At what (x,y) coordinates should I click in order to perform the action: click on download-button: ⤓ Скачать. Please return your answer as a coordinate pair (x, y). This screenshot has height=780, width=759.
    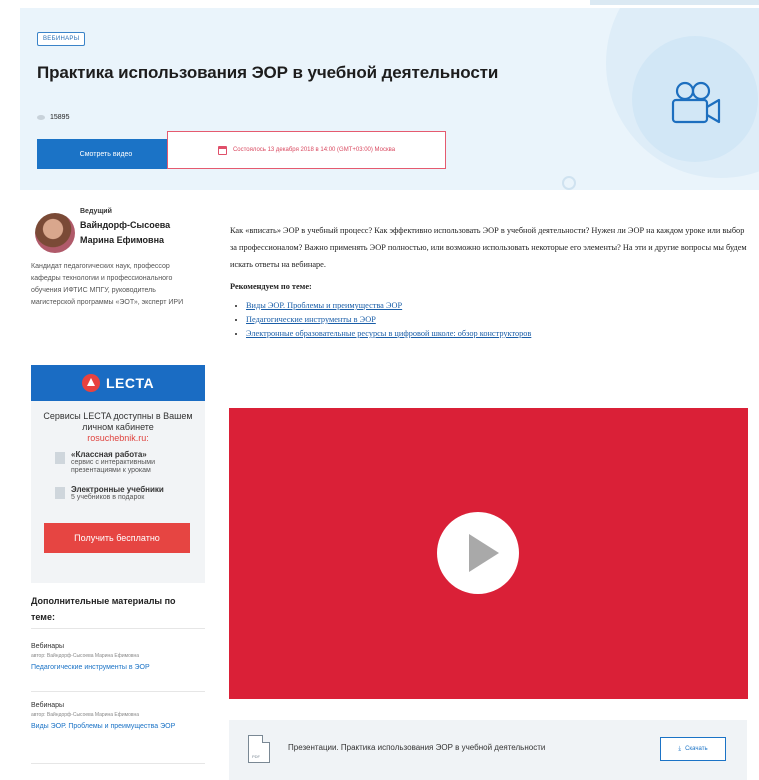
    Looking at the image, I should click on (693, 749).